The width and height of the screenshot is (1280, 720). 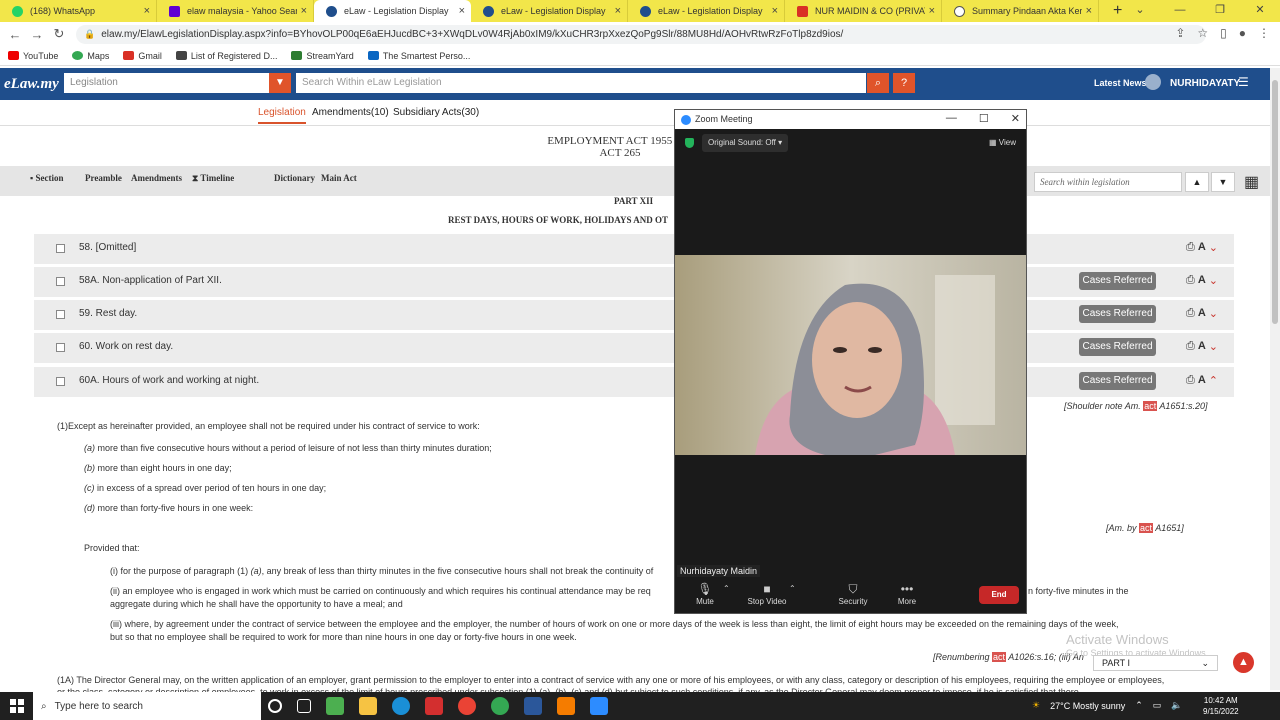 I want to click on reload-icon: ↻, so click(x=59, y=34).